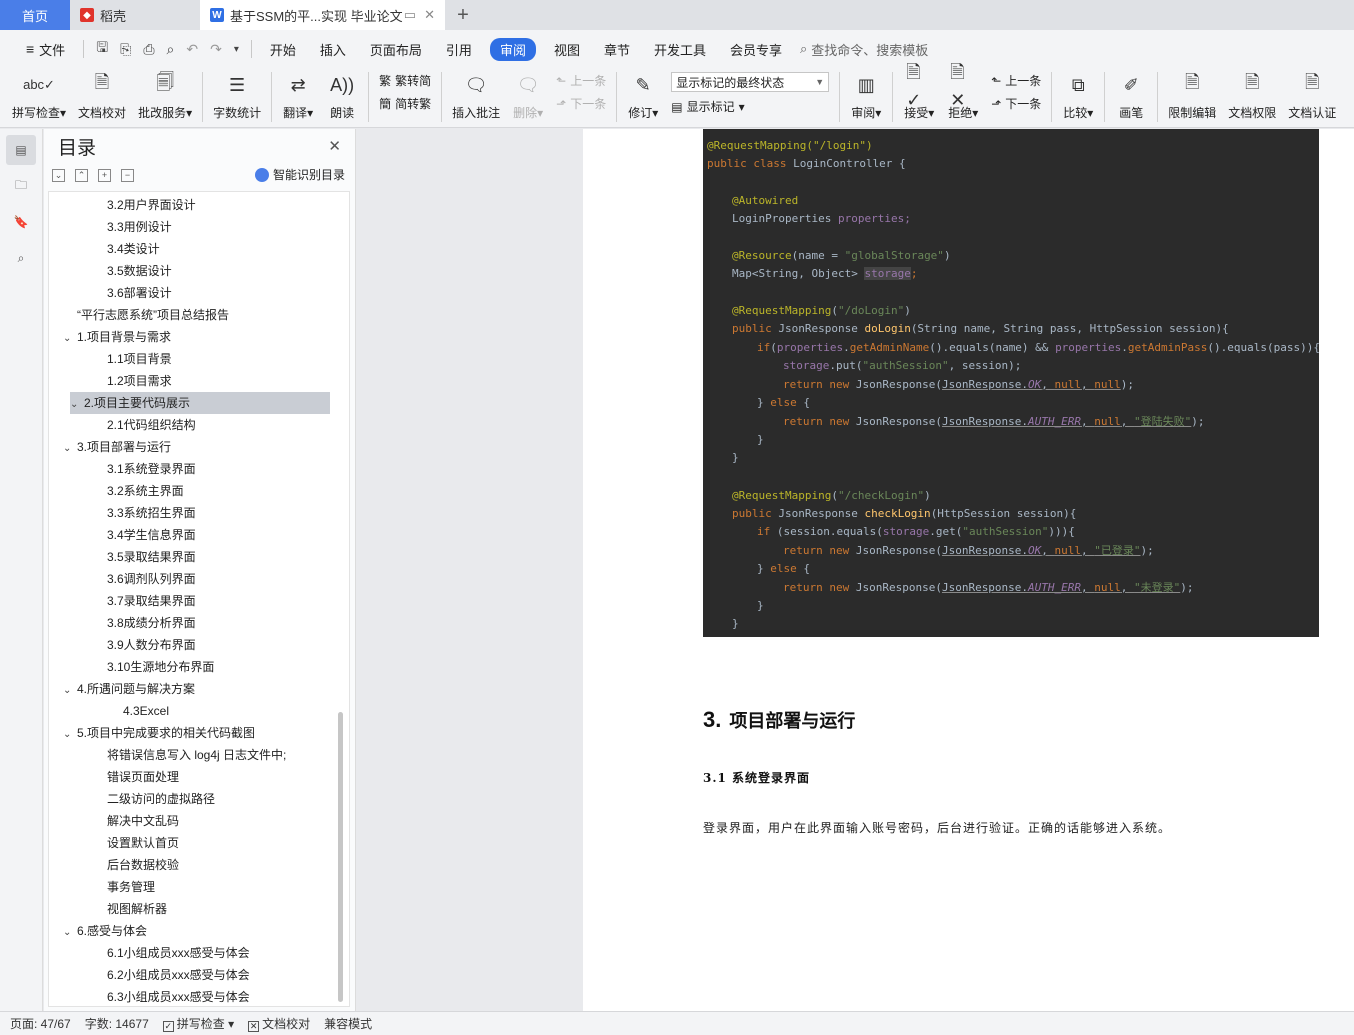  What do you see at coordinates (144, 469) in the screenshot?
I see `toc-item: 3.1系统登录界面` at bounding box center [144, 469].